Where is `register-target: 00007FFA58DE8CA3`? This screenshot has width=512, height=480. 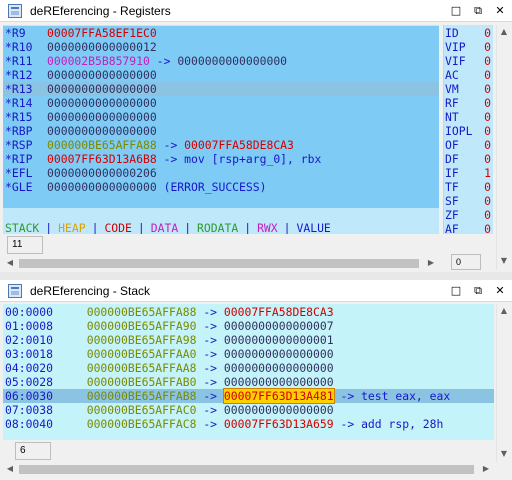
register-target: 00007FFA58DE8CA3 is located at coordinates (239, 145).